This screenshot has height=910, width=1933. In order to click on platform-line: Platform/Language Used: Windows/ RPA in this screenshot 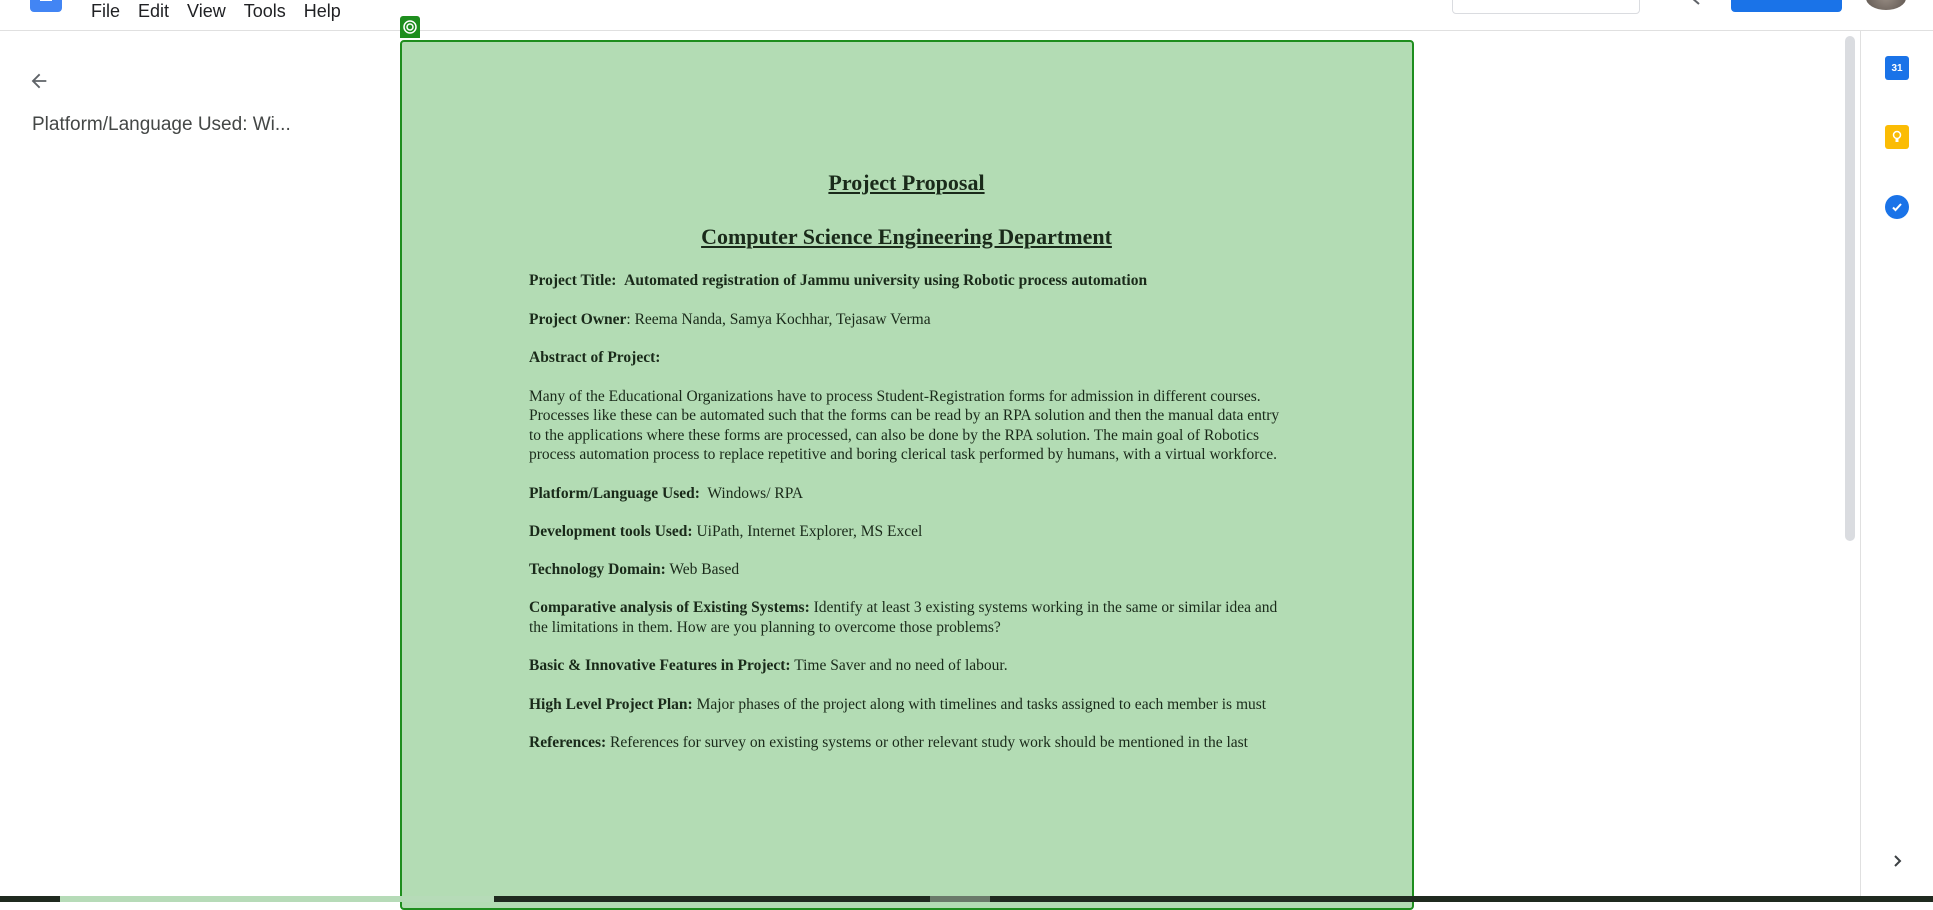, I will do `click(906, 494)`.